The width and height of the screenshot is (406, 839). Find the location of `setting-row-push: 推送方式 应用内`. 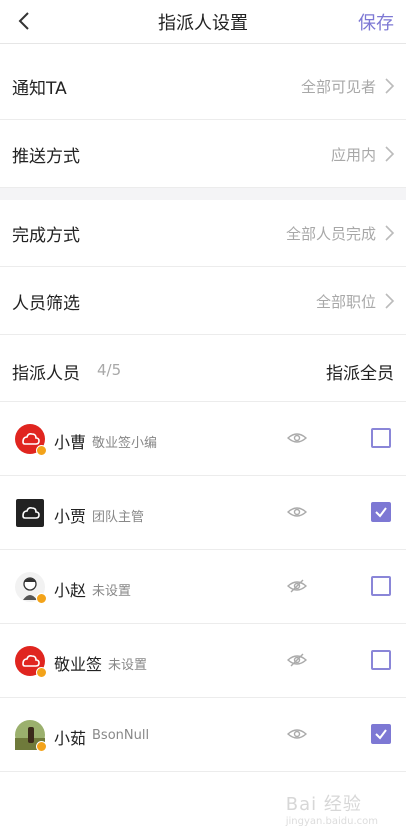

setting-row-push: 推送方式 应用内 is located at coordinates (203, 154).